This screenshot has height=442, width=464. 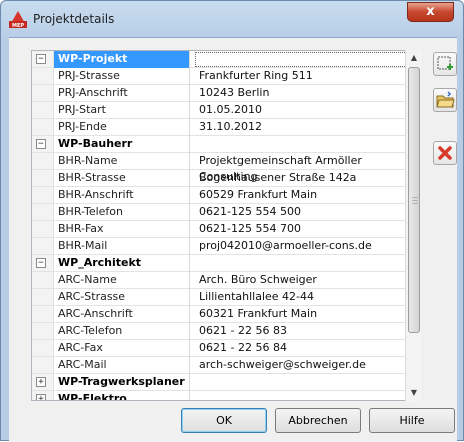 What do you see at coordinates (298, 297) in the screenshot?
I see `property-value: Lillientahllalee 42-44` at bounding box center [298, 297].